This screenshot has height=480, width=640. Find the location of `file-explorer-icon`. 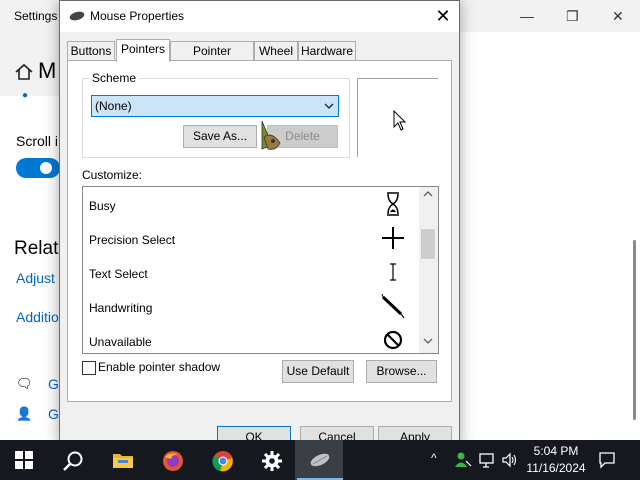

file-explorer-icon is located at coordinates (123, 461).